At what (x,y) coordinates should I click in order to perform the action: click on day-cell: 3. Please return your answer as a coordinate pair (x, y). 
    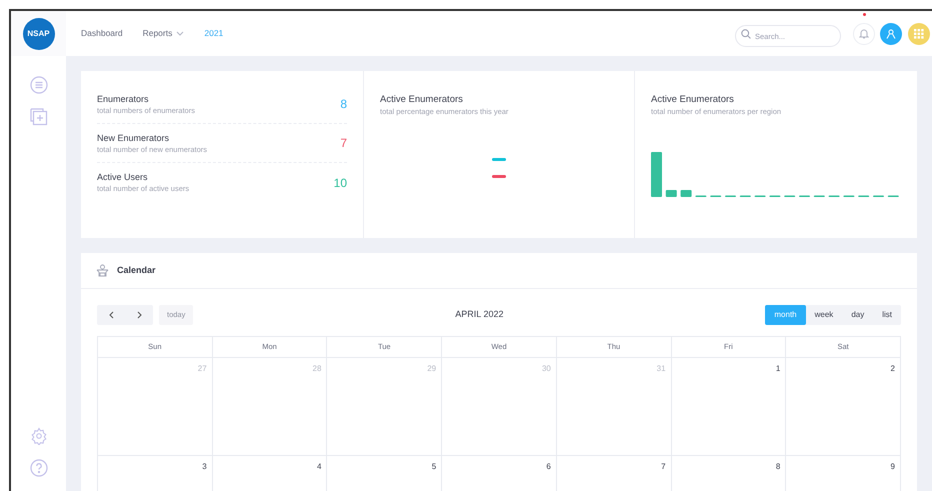
    Looking at the image, I should click on (155, 473).